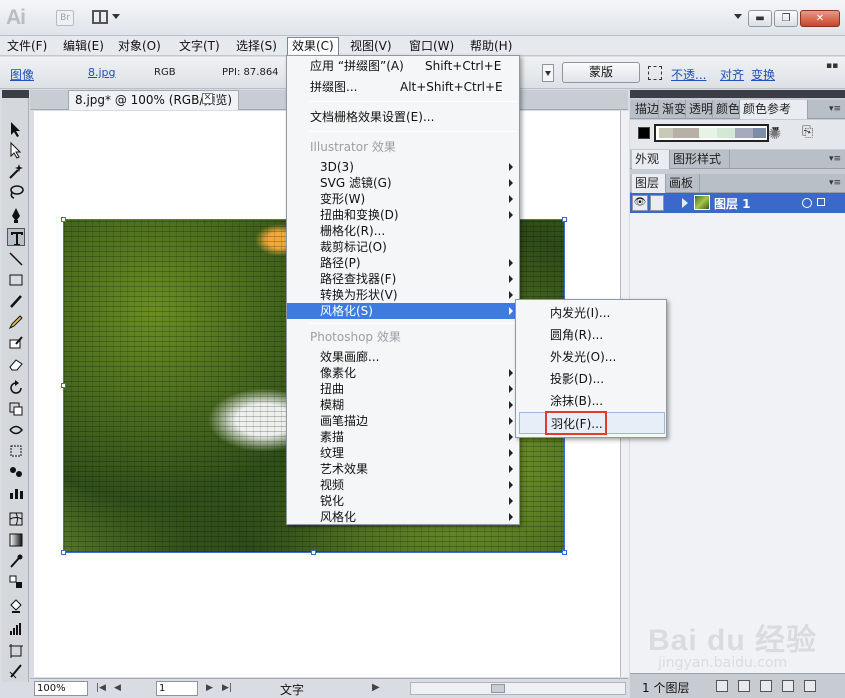 Image resolution: width=845 pixels, height=698 pixels. Describe the element at coordinates (313, 46) in the screenshot. I see `menu-effect: 效果(C)` at that location.